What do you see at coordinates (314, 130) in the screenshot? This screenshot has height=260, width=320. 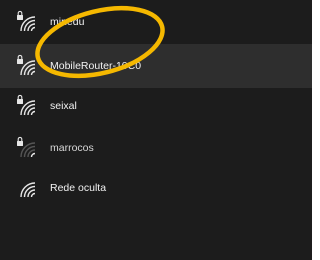 I see `window-edge` at bounding box center [314, 130].